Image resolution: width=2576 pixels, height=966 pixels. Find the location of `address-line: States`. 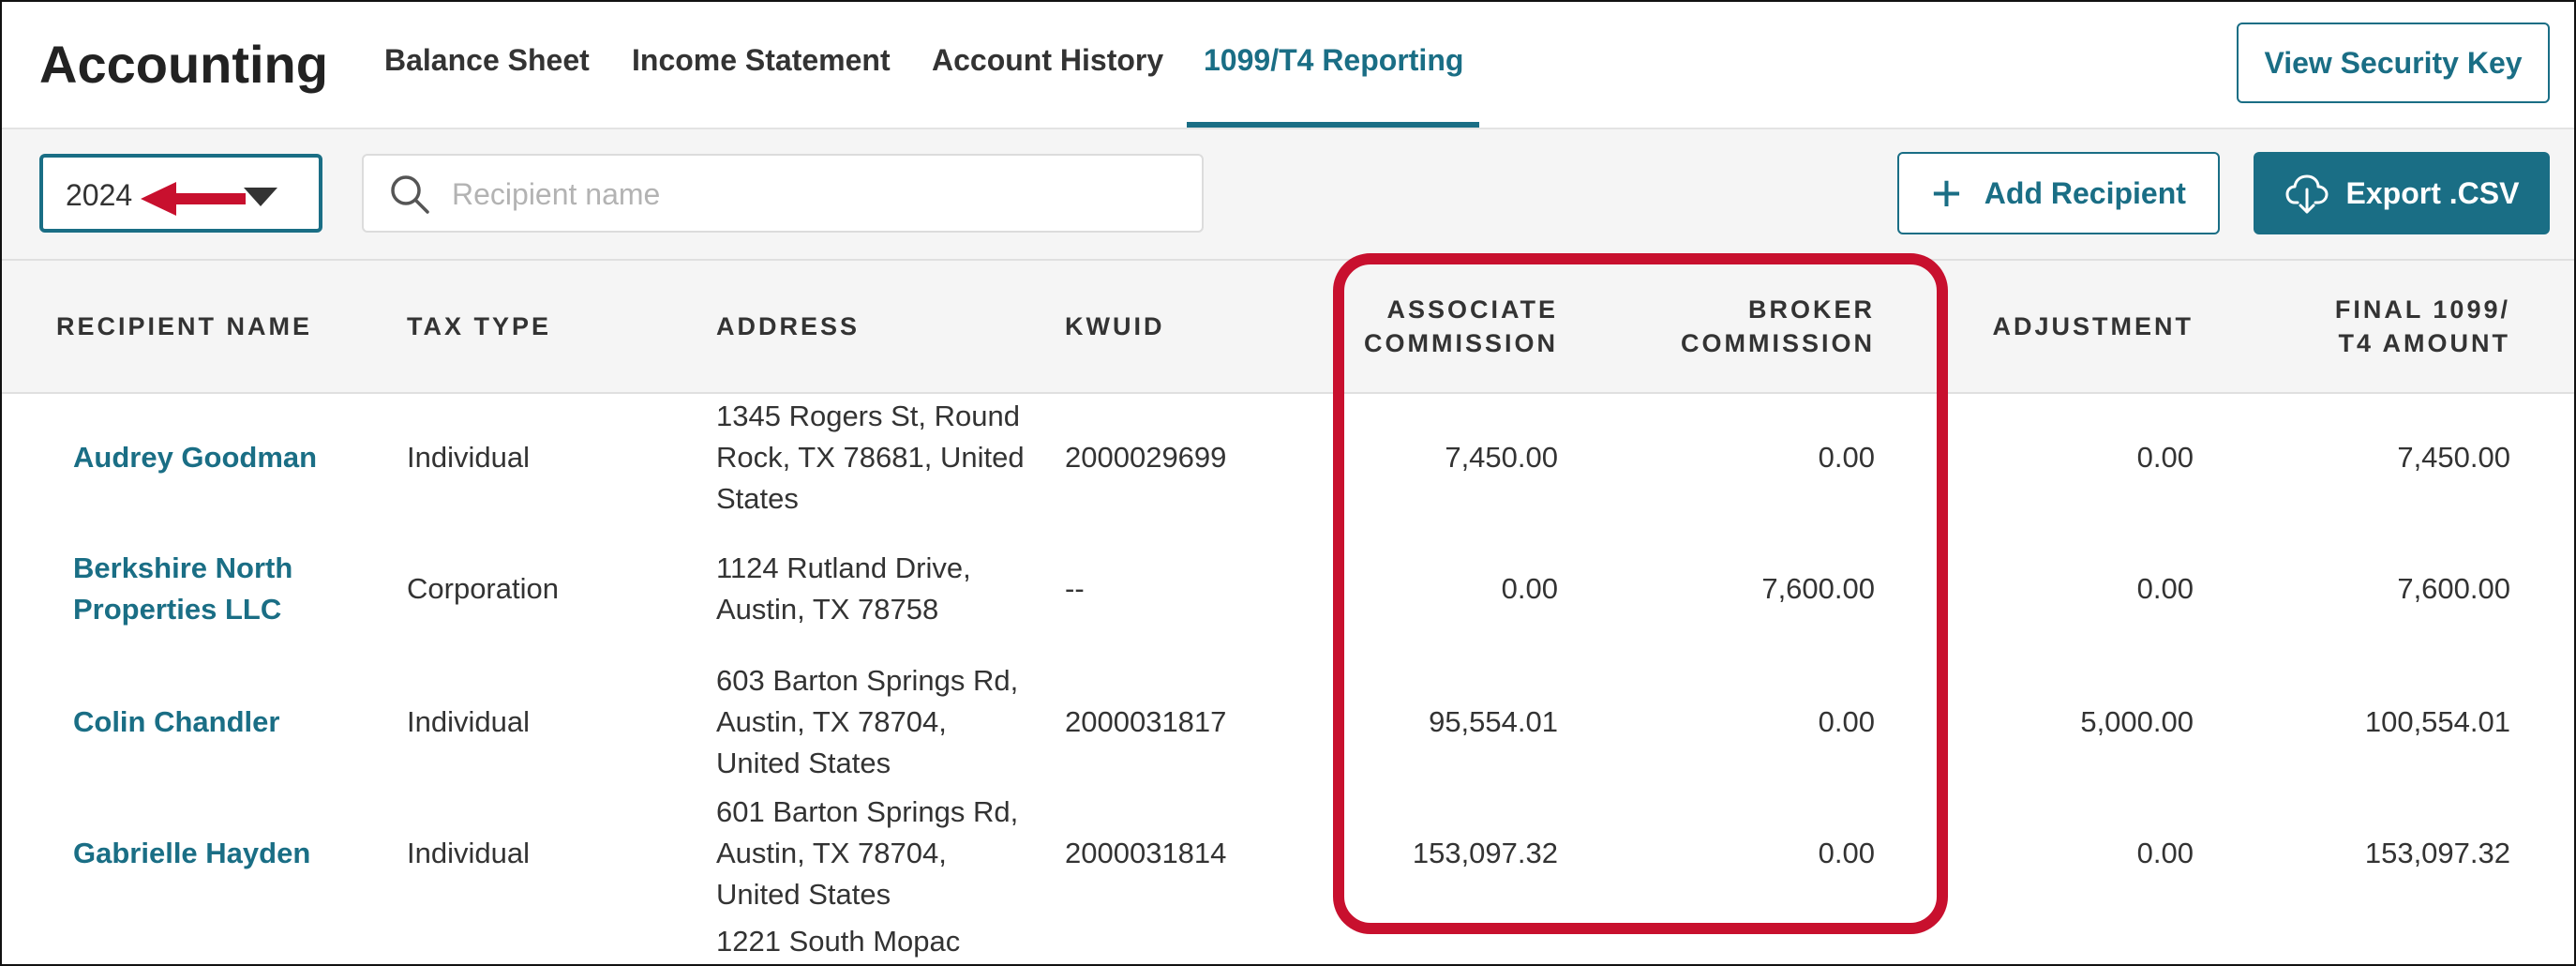

address-line: States is located at coordinates (758, 498).